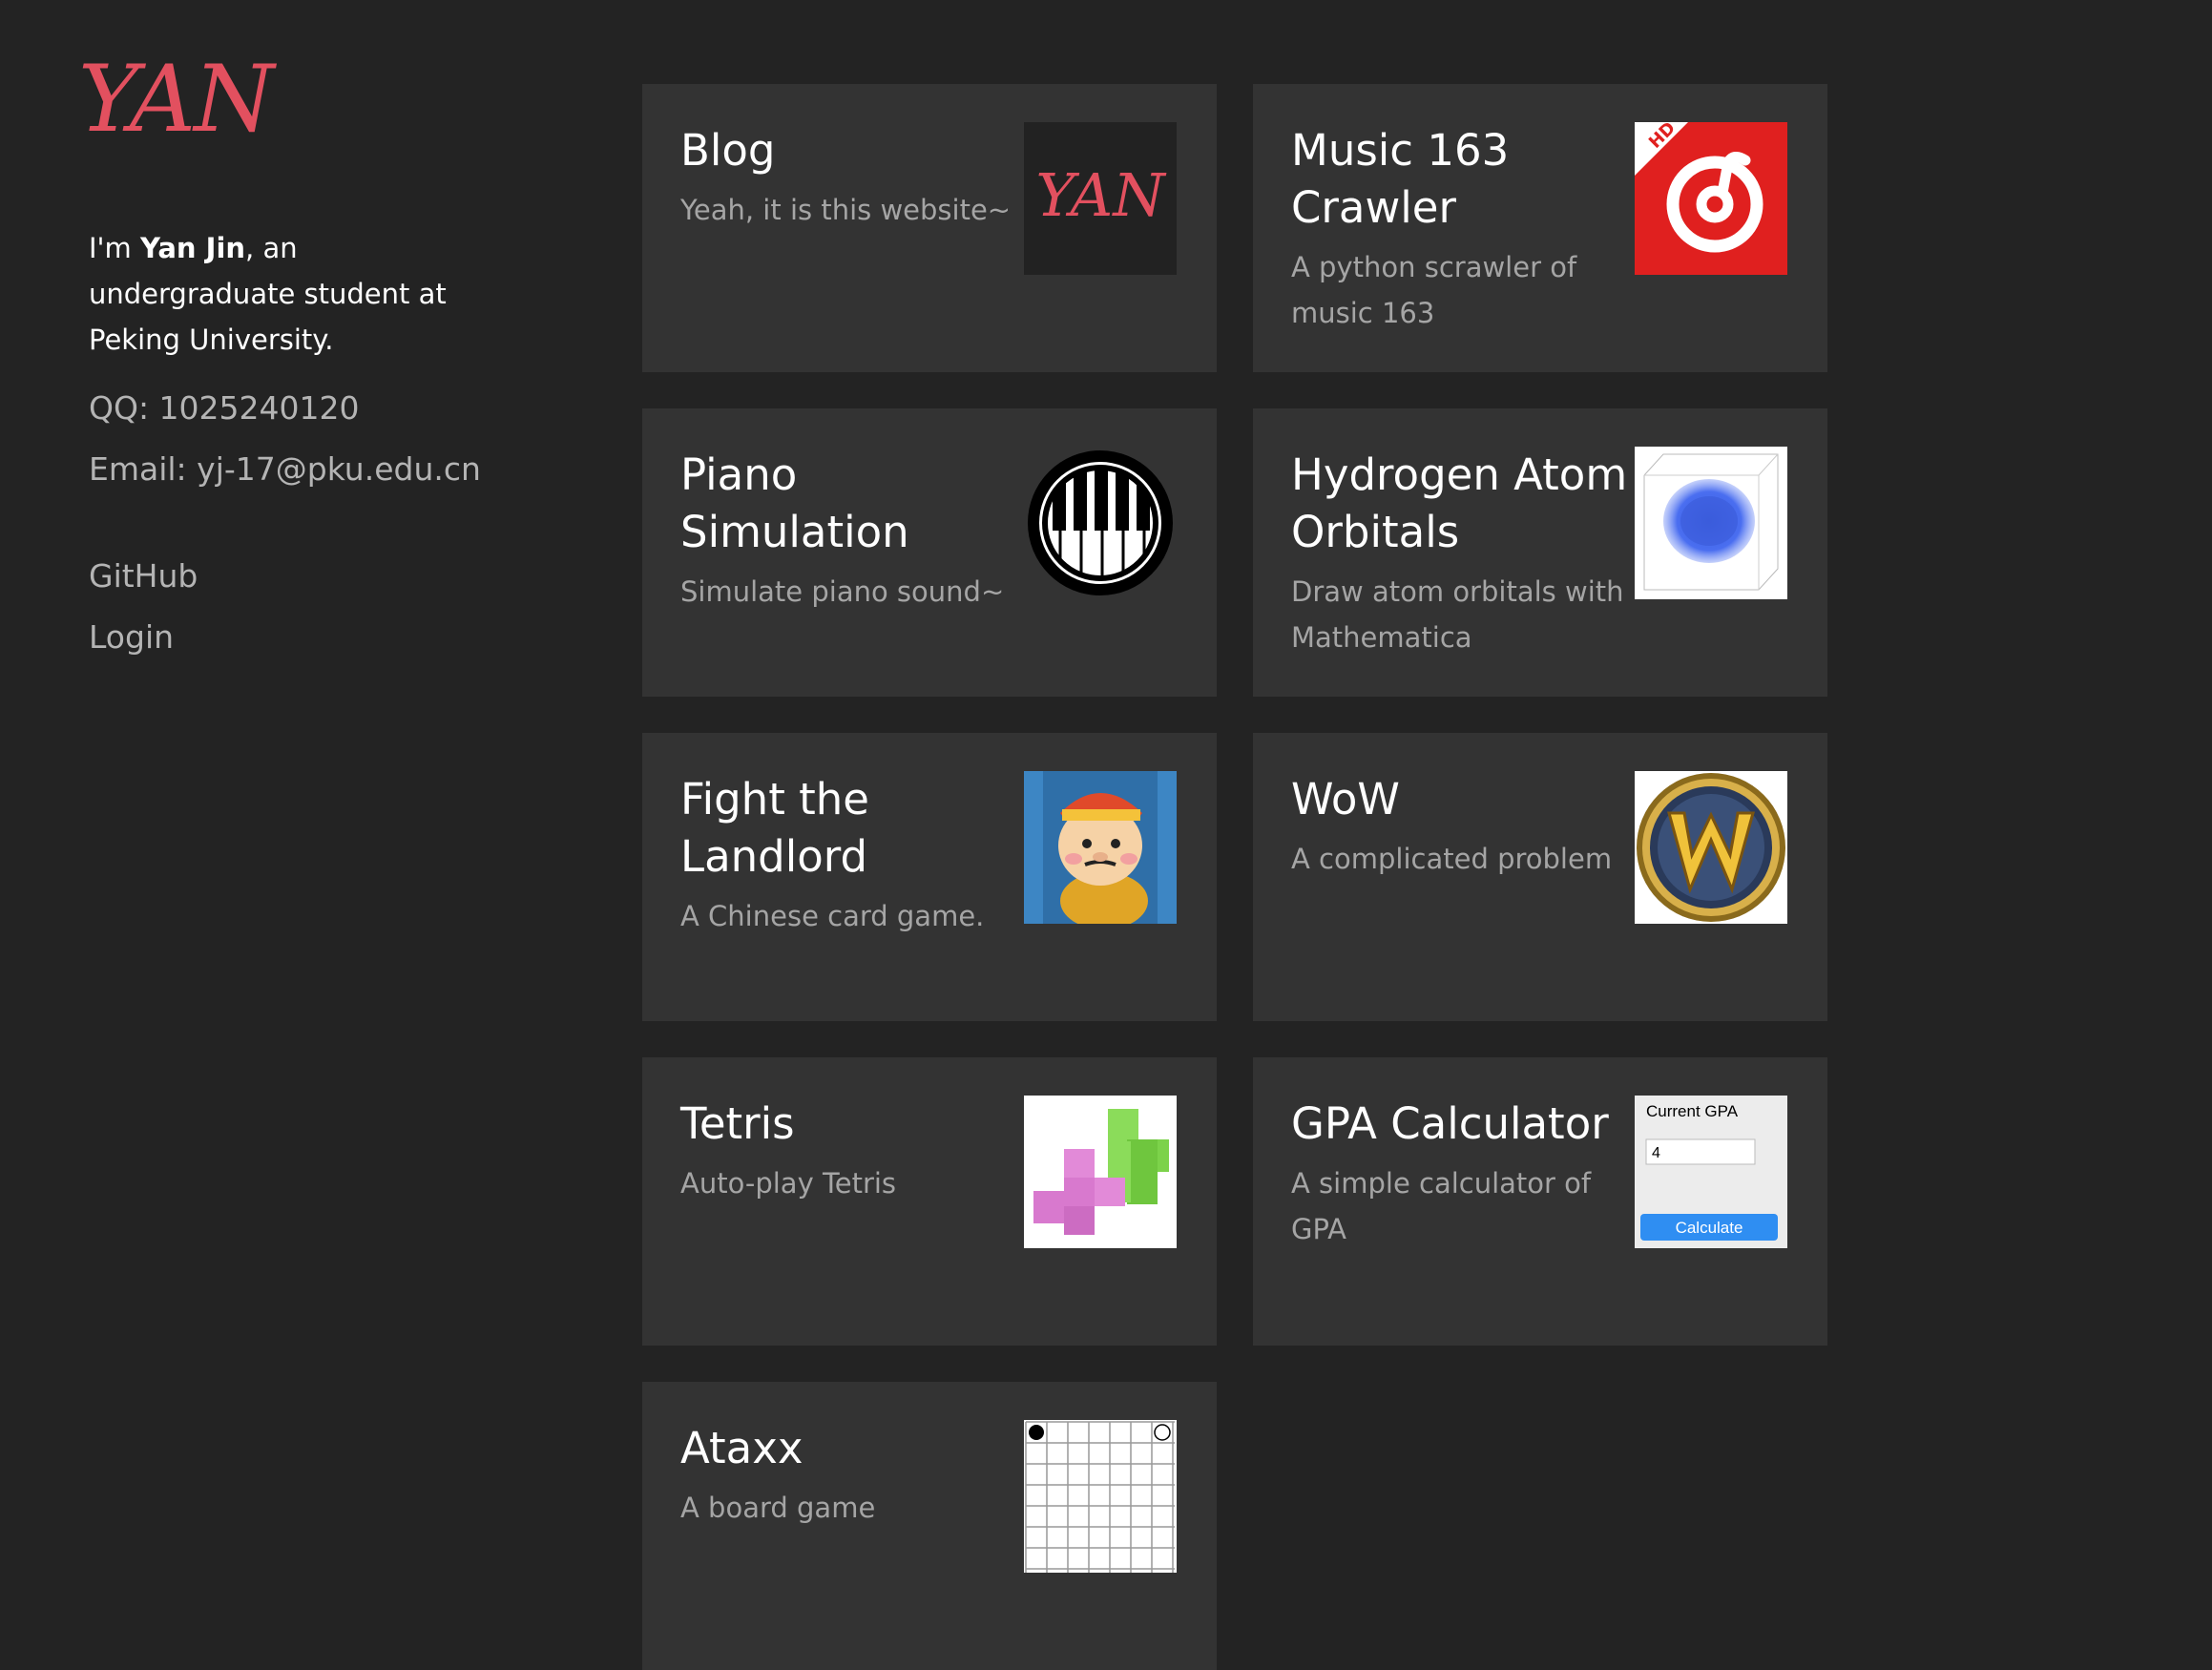 This screenshot has width=2212, height=1670. I want to click on netease-music-icon: HD, so click(1711, 198).